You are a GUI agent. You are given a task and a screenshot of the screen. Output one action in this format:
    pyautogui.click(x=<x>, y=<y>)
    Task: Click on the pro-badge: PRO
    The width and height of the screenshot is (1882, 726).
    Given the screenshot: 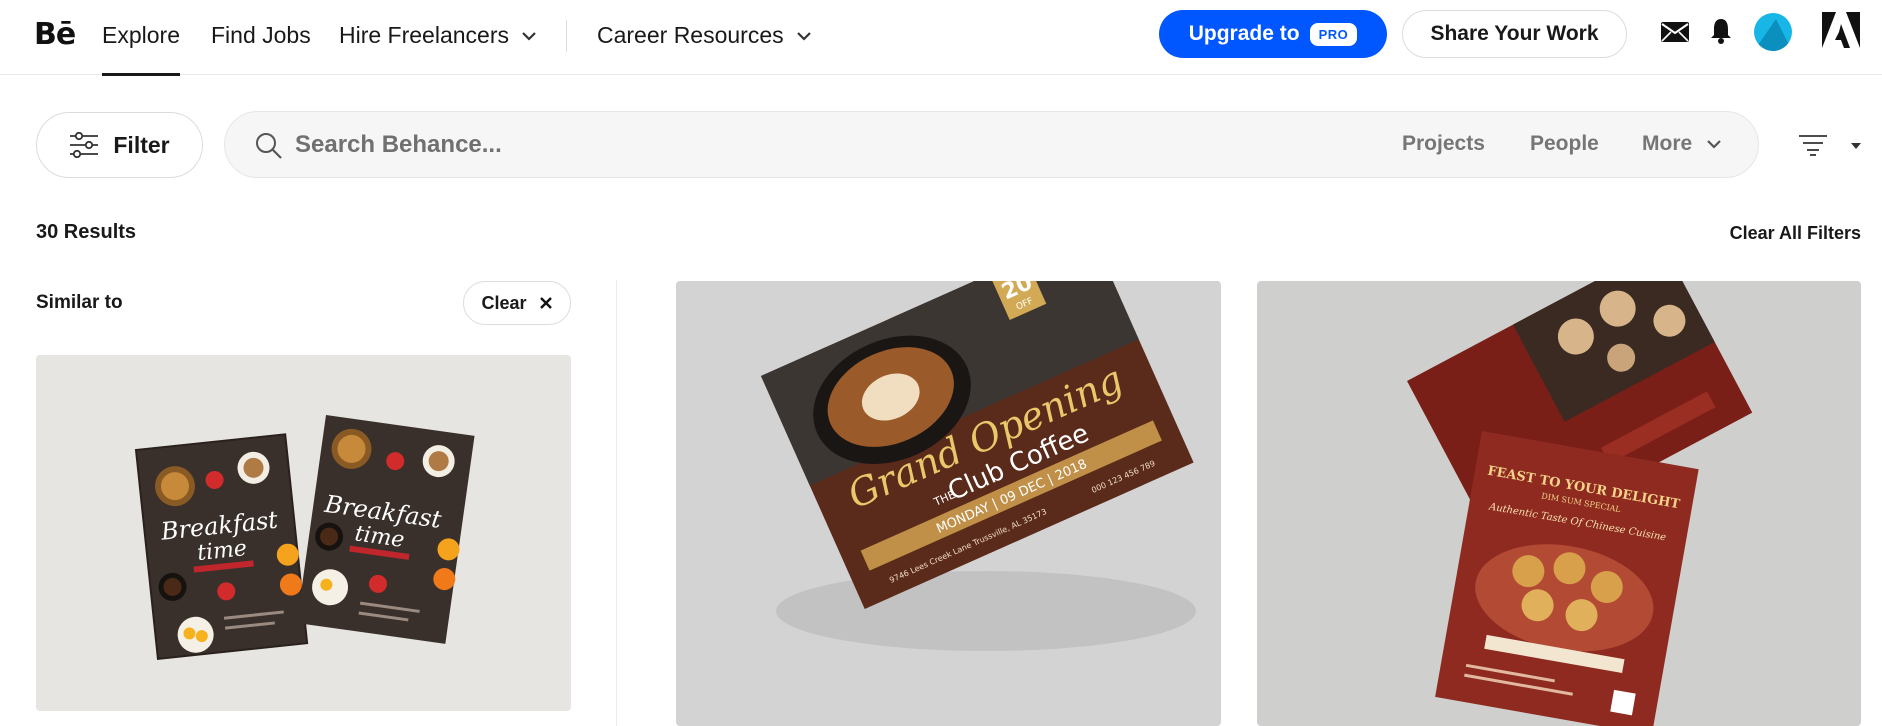 What is the action you would take?
    pyautogui.click(x=1333, y=34)
    